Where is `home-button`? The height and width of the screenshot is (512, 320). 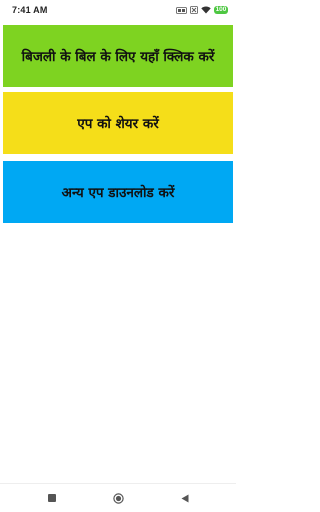 home-button is located at coordinates (118, 498).